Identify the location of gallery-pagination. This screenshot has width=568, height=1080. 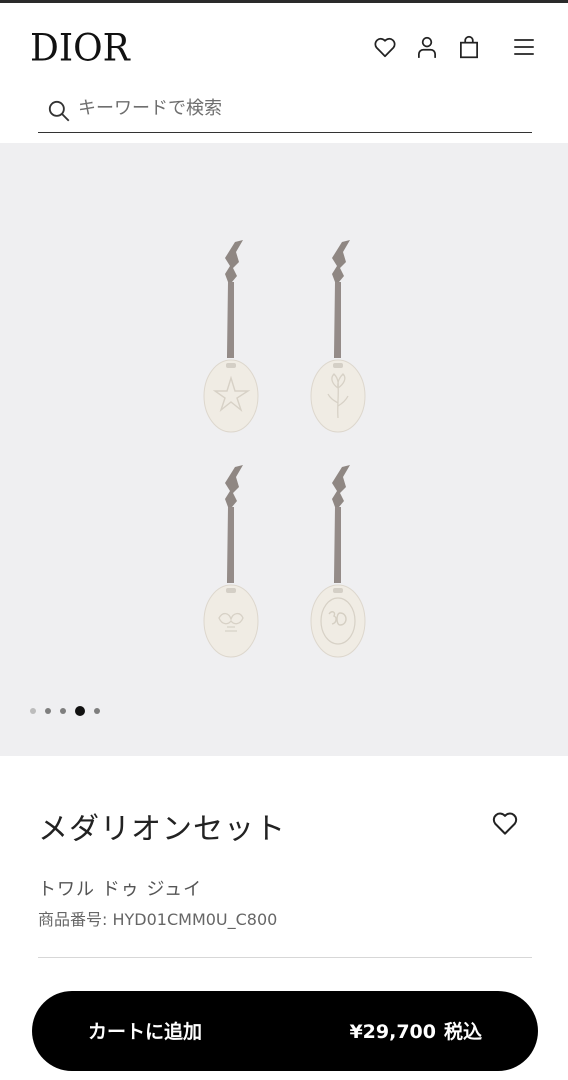
(65, 711).